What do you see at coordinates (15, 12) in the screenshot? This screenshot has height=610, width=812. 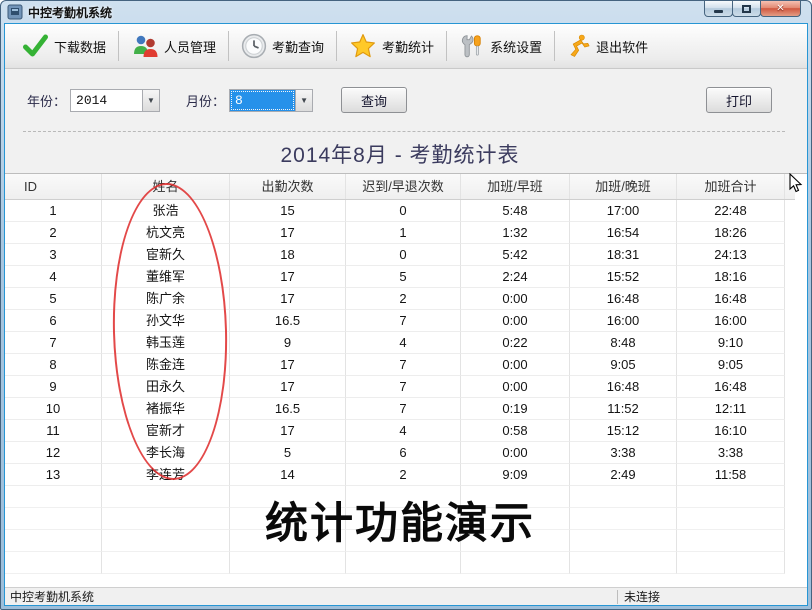 I see `app-icon` at bounding box center [15, 12].